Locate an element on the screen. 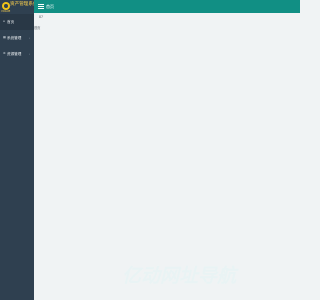 This screenshot has height=300, width=320. content-label: 首页 is located at coordinates (37, 28).